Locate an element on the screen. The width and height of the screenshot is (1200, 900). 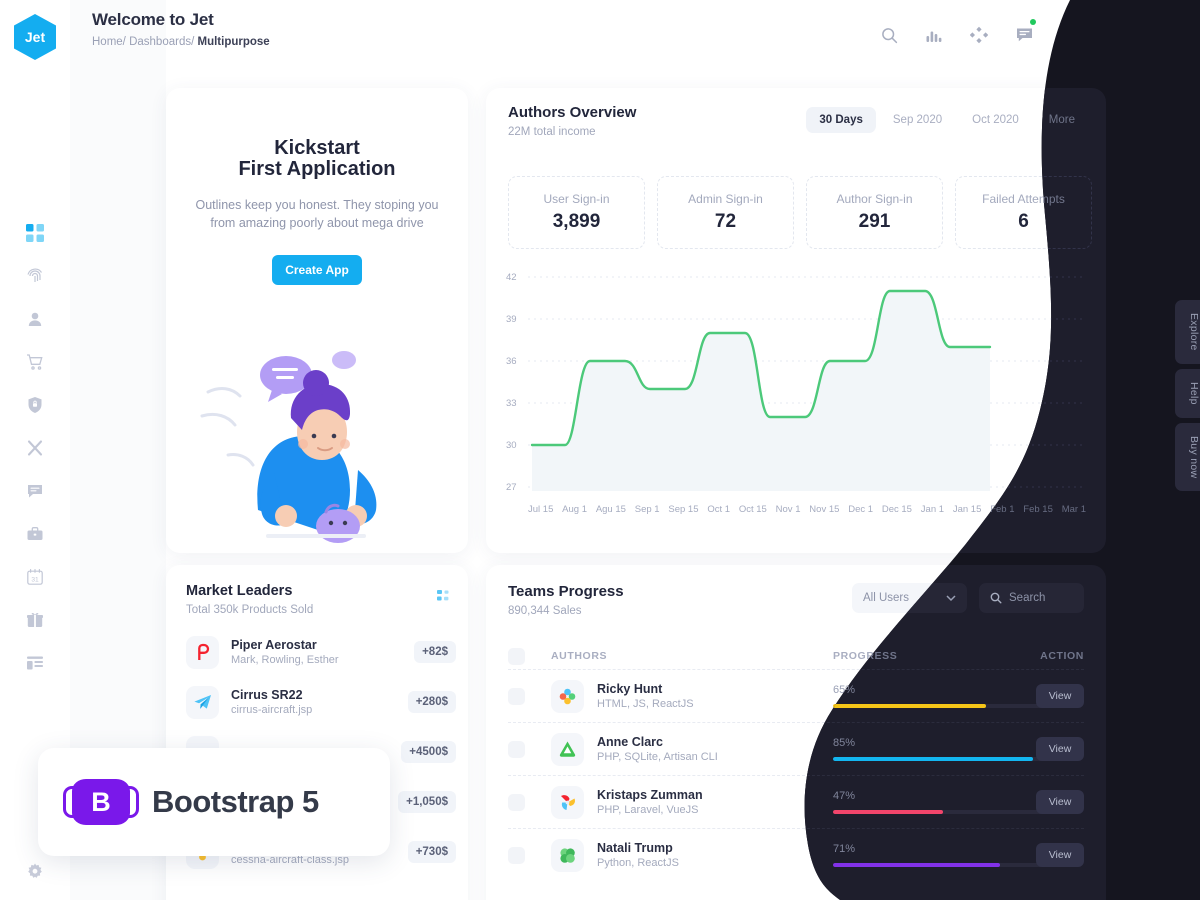
notification-icon is located at coordinates (1024, 32).